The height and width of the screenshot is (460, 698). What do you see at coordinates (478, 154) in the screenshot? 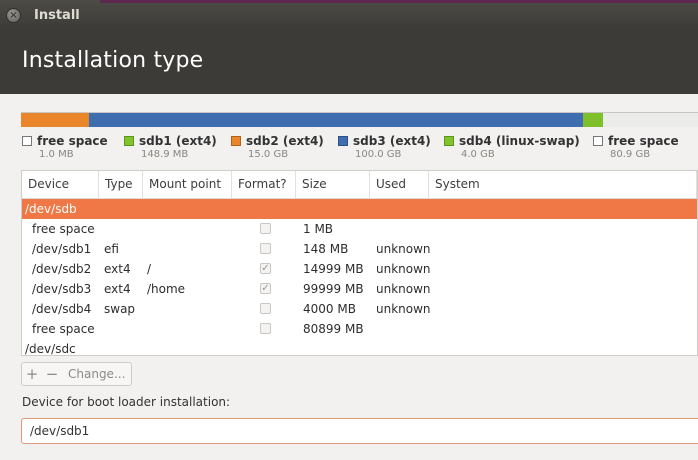
I see `legend-size: 4.0 GB` at bounding box center [478, 154].